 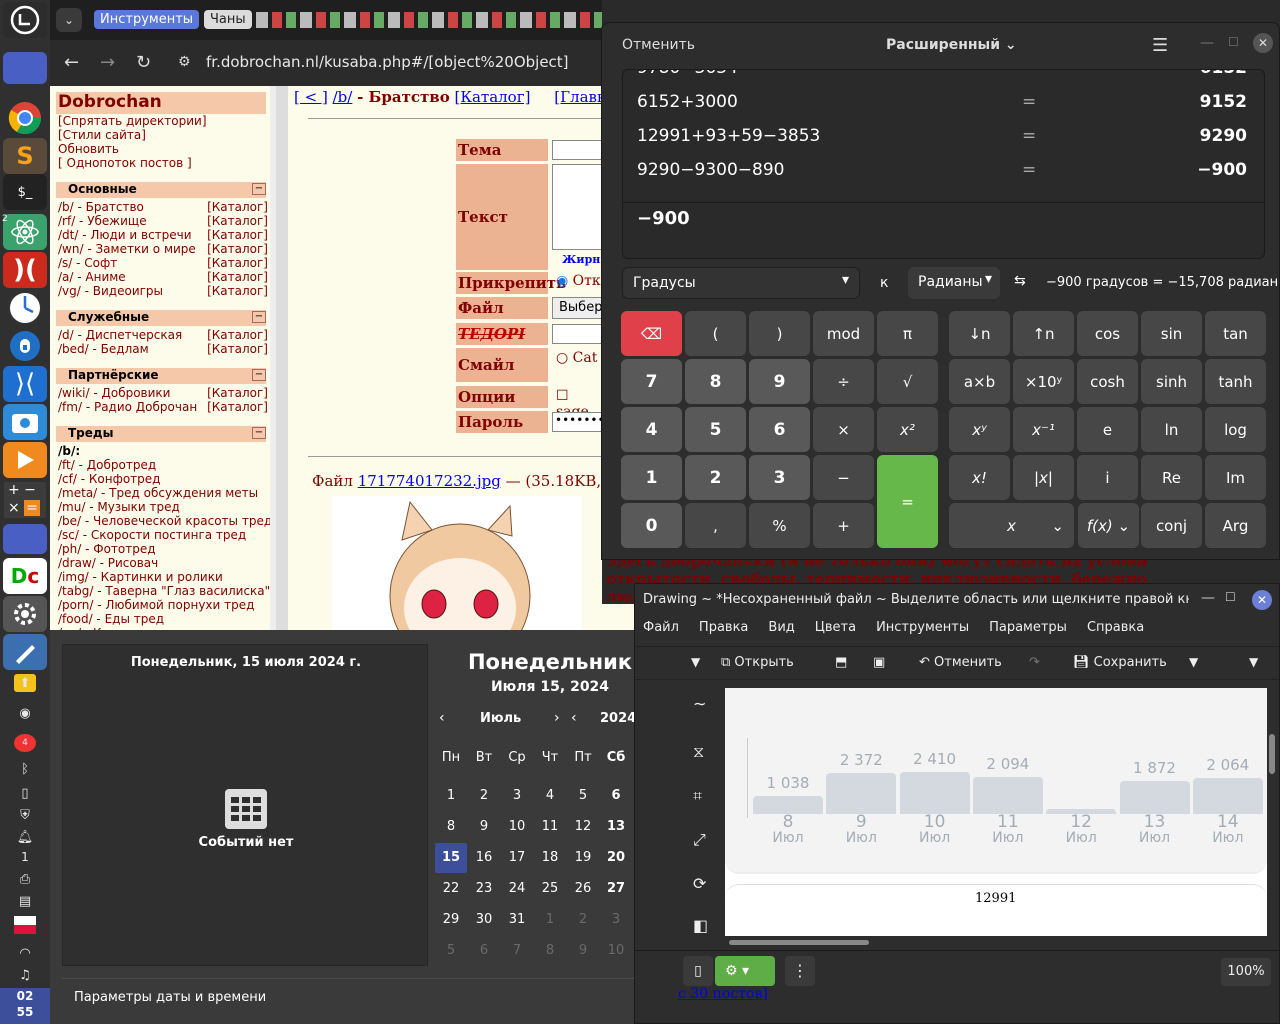 I want to click on attach-radio: ◉ Отк, so click(x=578, y=281).